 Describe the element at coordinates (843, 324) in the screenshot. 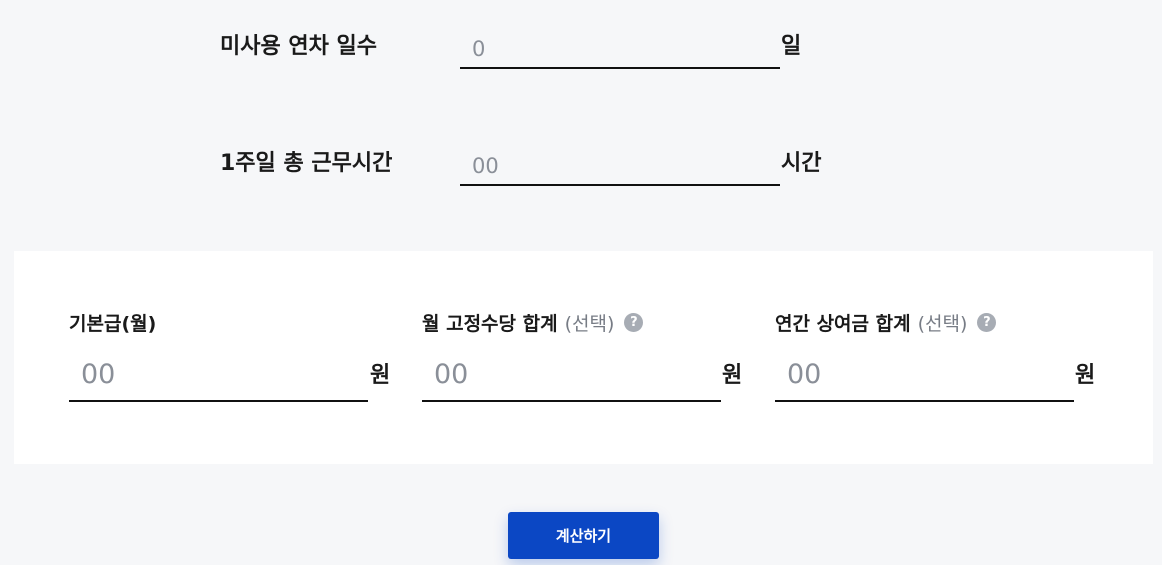

I see `annual-bonus-label: 연간 상여금 합계` at that location.